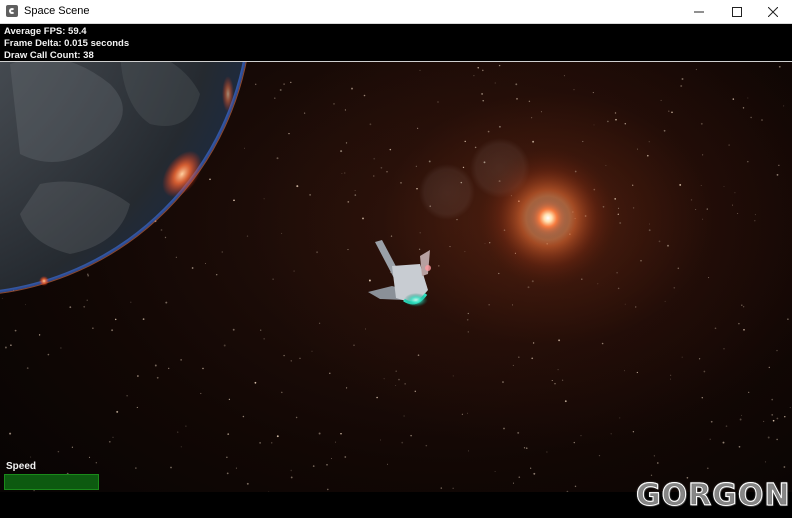  Describe the element at coordinates (699, 12) in the screenshot. I see `minimize-button` at that location.